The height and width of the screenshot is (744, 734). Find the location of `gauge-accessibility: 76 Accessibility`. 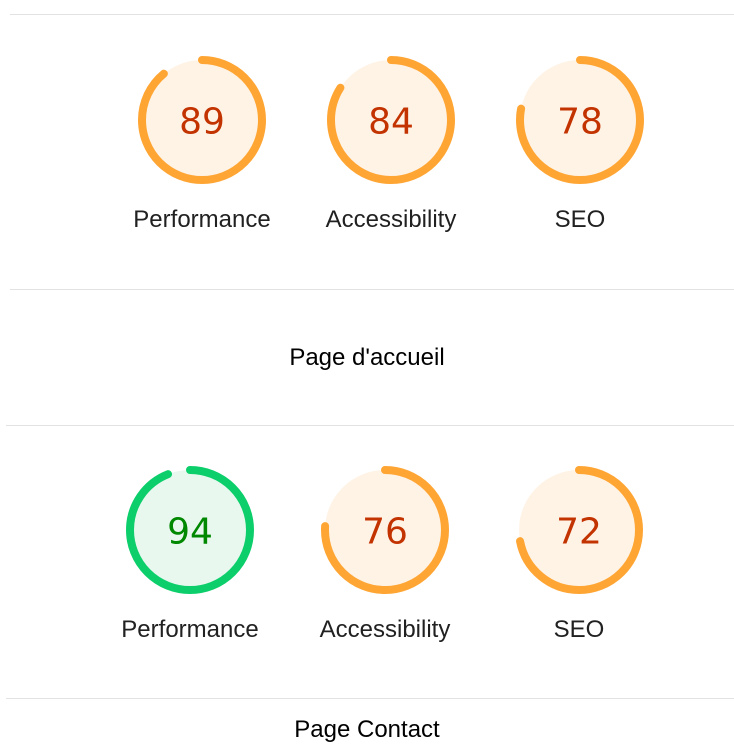

gauge-accessibility: 76 Accessibility is located at coordinates (385, 555).